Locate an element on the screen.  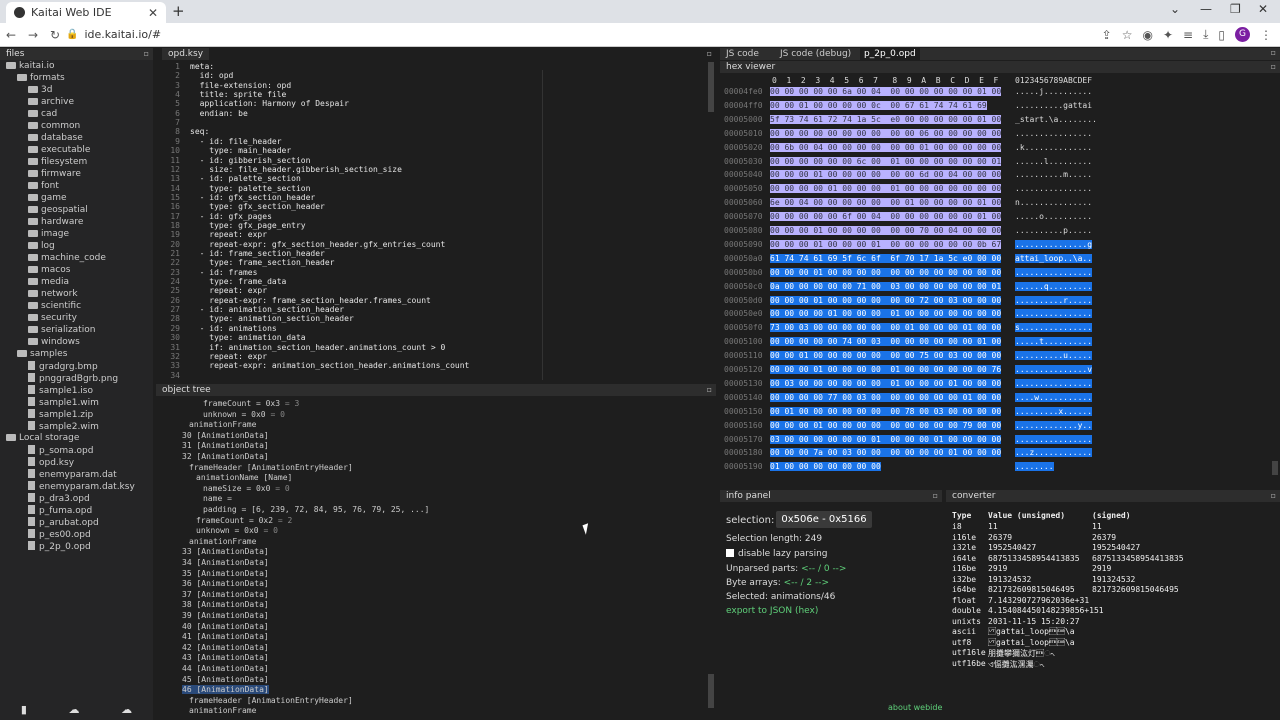
folder-item: log is located at coordinates (41, 246).